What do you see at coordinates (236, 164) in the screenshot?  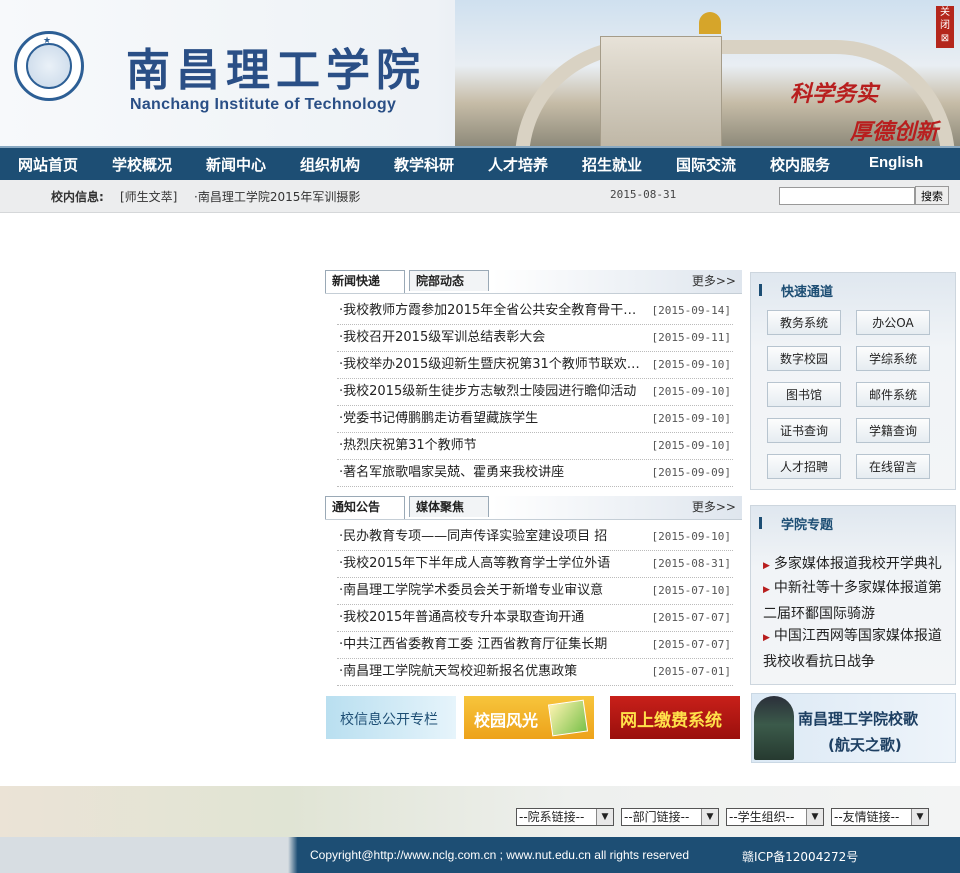 I see `nav-news: 新闻中心` at bounding box center [236, 164].